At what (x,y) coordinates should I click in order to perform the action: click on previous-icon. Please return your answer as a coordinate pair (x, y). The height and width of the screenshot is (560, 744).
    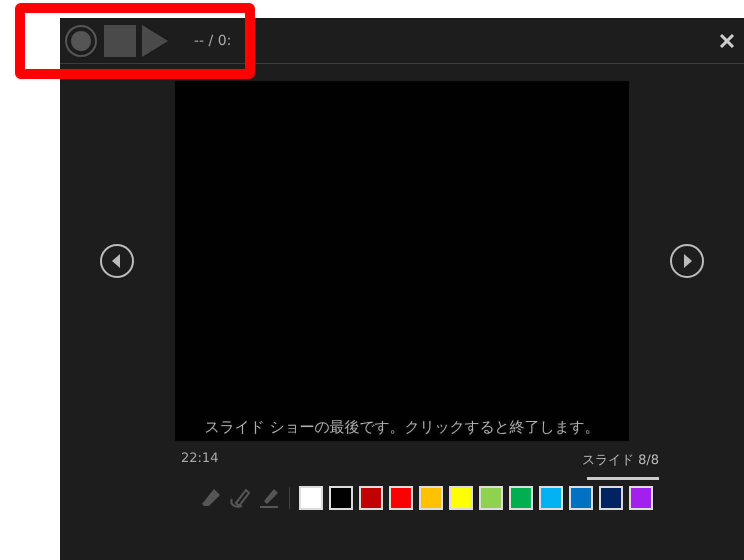
    Looking at the image, I should click on (117, 261).